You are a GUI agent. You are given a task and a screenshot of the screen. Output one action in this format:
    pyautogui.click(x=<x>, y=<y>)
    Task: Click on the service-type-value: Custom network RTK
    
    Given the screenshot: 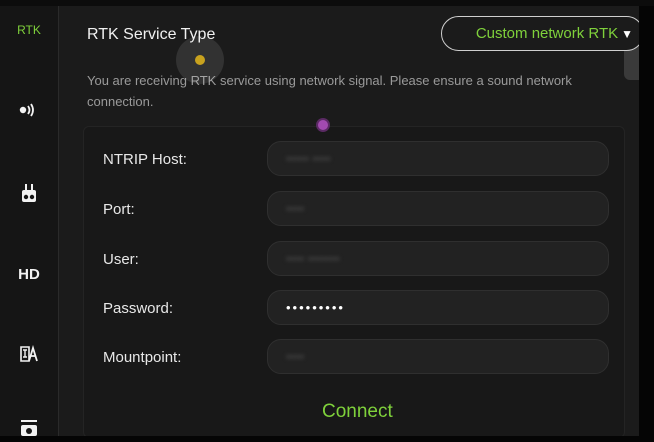 What is the action you would take?
    pyautogui.click(x=547, y=33)
    